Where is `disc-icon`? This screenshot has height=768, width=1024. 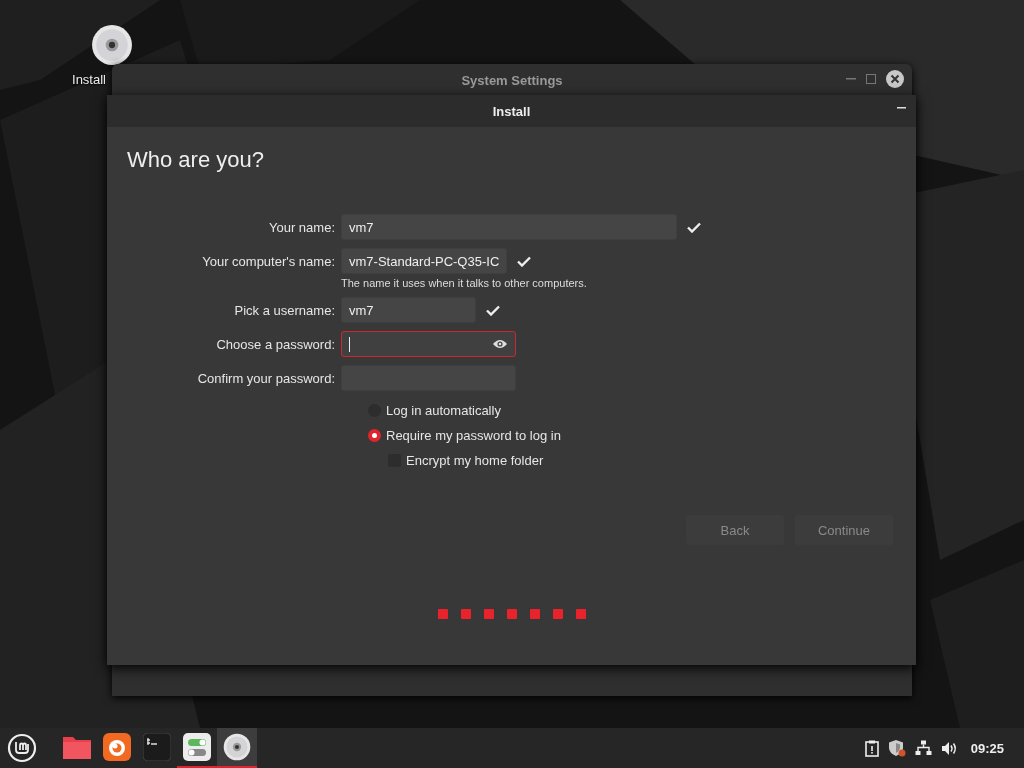
disc-icon is located at coordinates (237, 747).